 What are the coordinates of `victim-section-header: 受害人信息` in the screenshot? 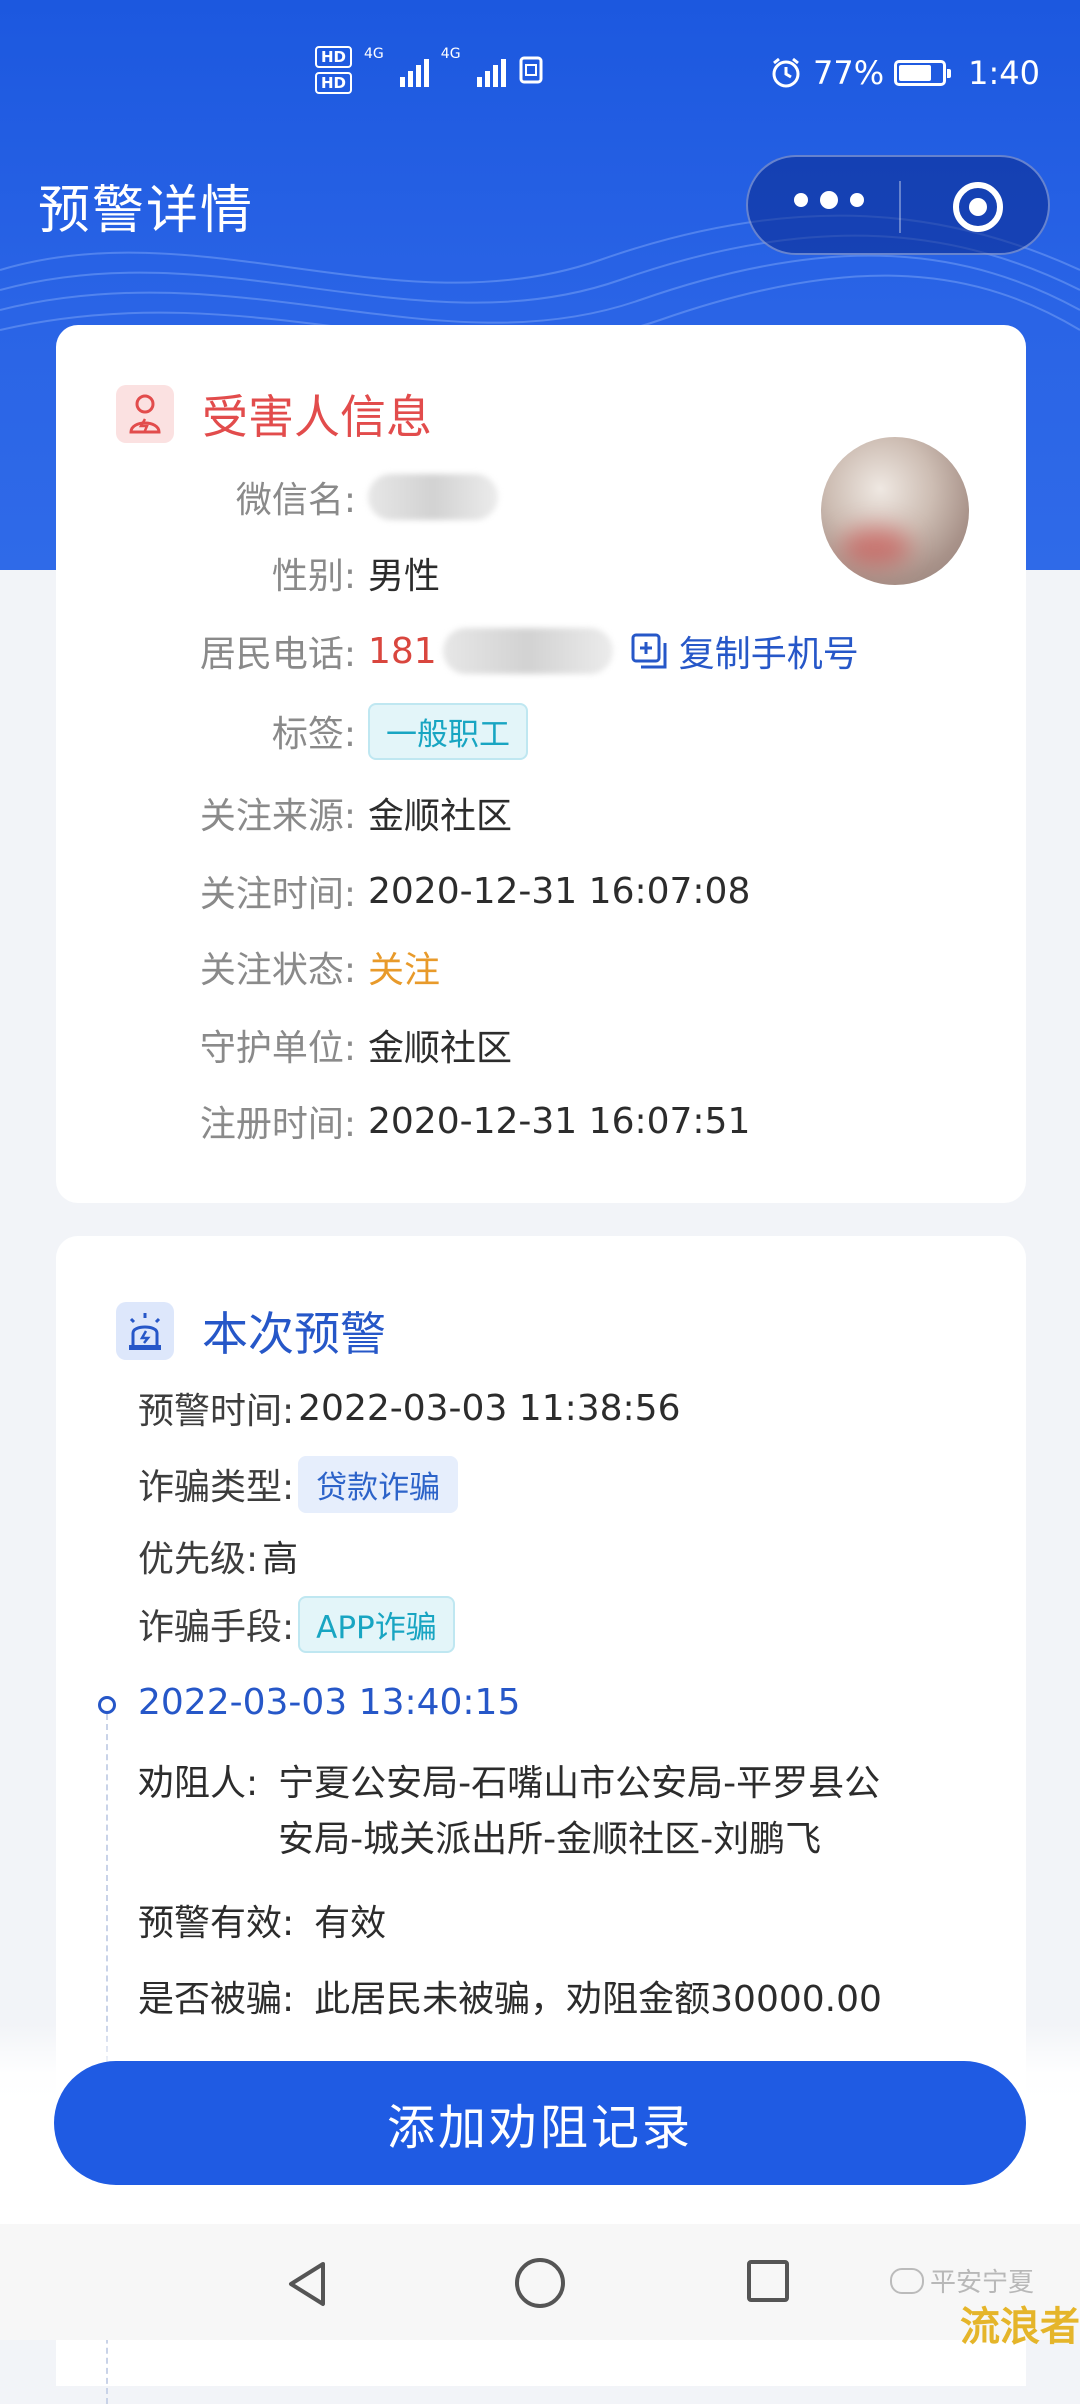 It's located at (274, 414).